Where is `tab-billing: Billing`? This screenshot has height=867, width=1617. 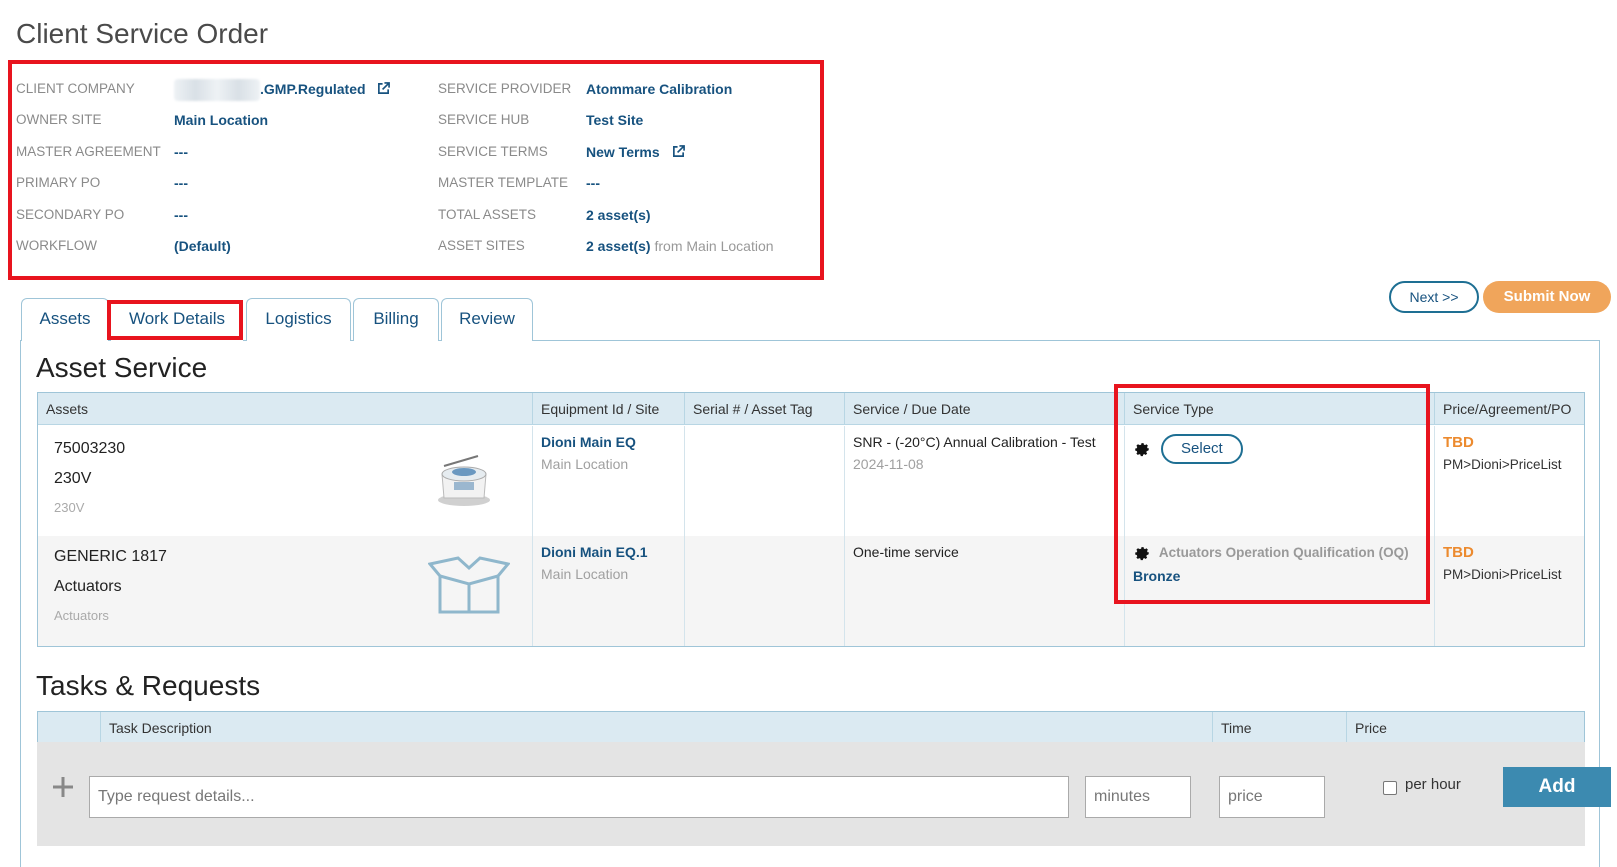 tab-billing: Billing is located at coordinates (396, 319).